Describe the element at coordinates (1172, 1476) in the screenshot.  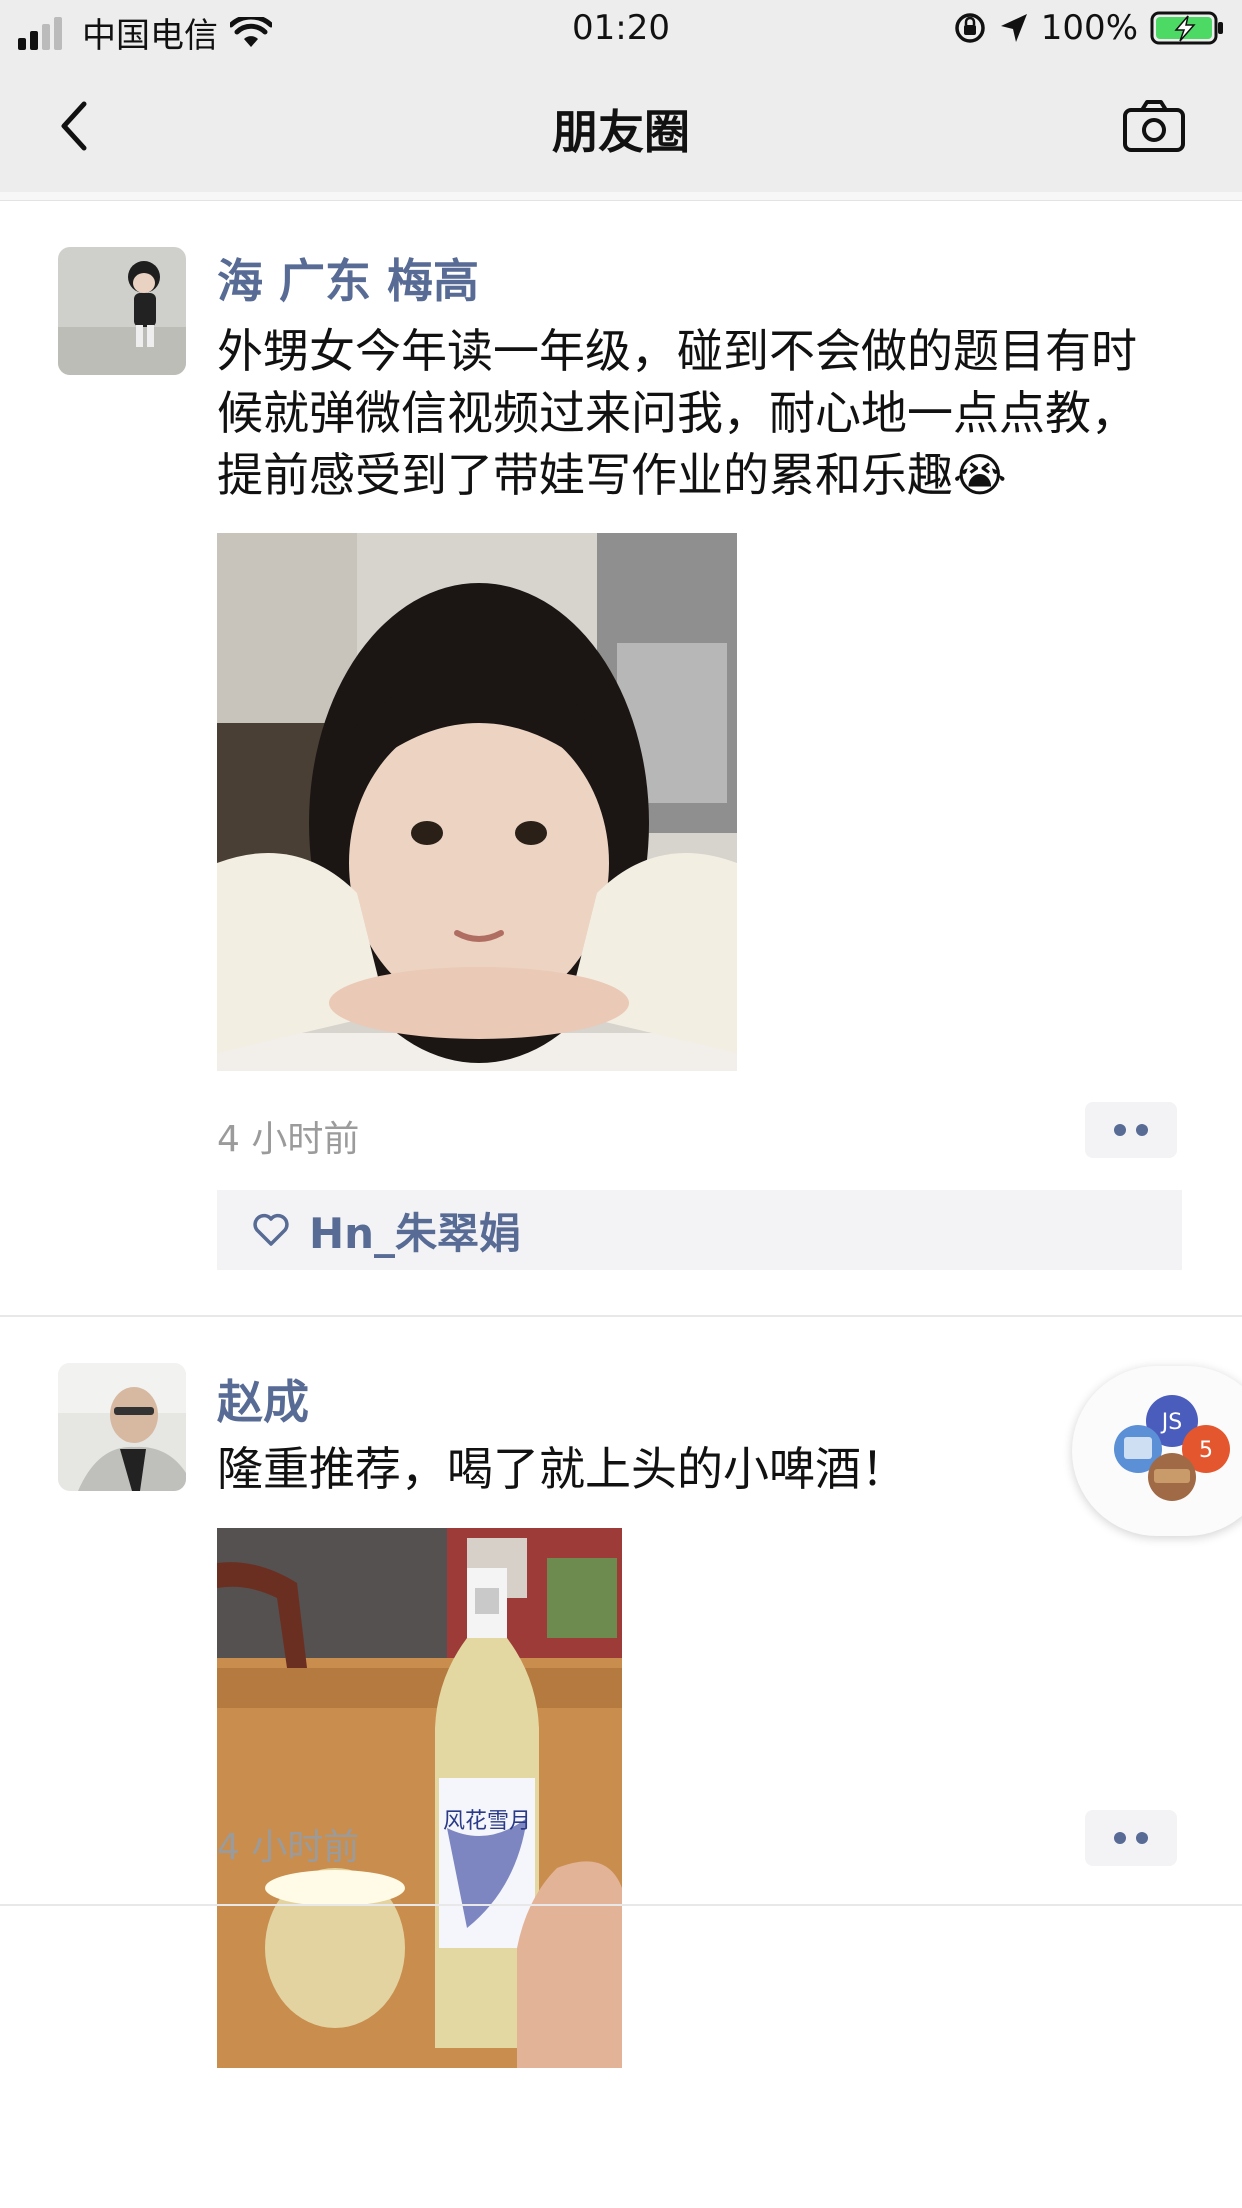
I see `app-badge-icon` at that location.